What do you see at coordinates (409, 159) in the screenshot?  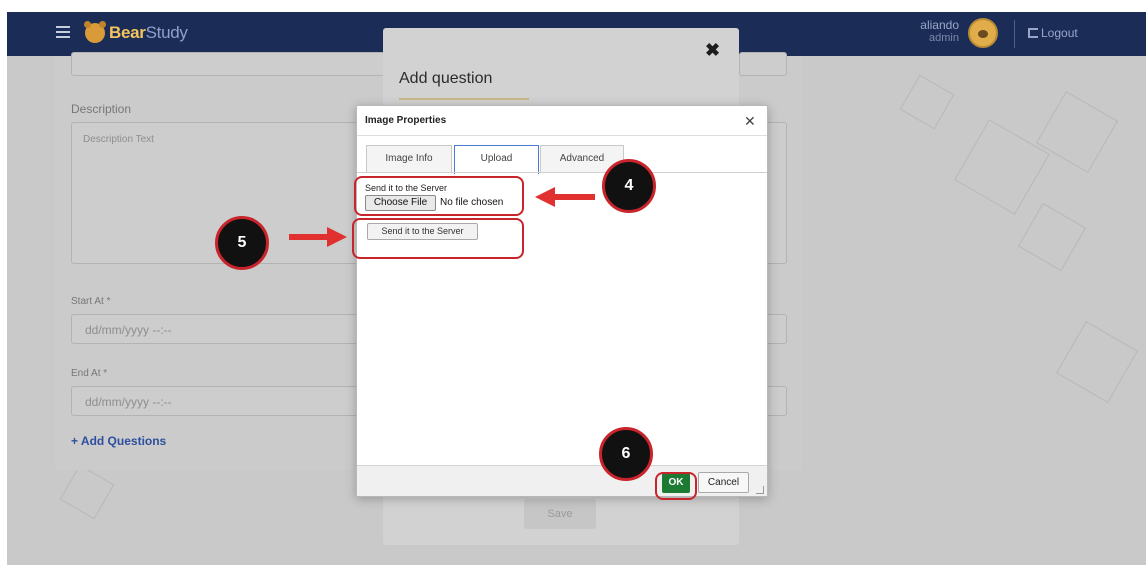 I see `tab-image-info: Image Info` at bounding box center [409, 159].